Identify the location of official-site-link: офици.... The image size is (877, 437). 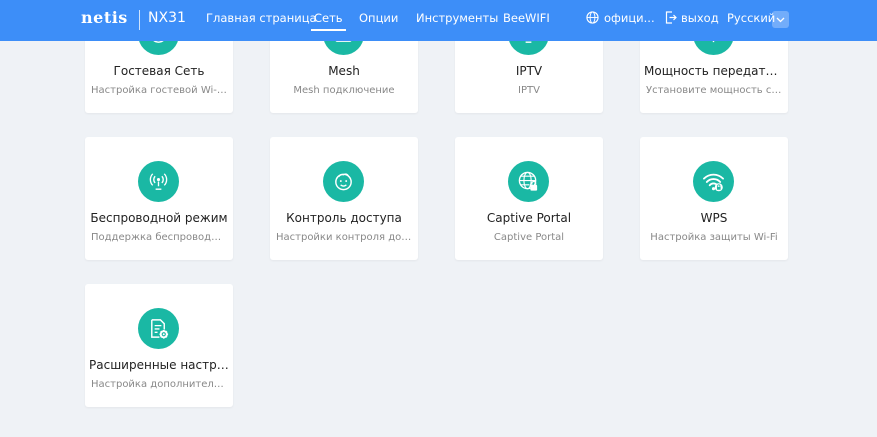
(629, 18).